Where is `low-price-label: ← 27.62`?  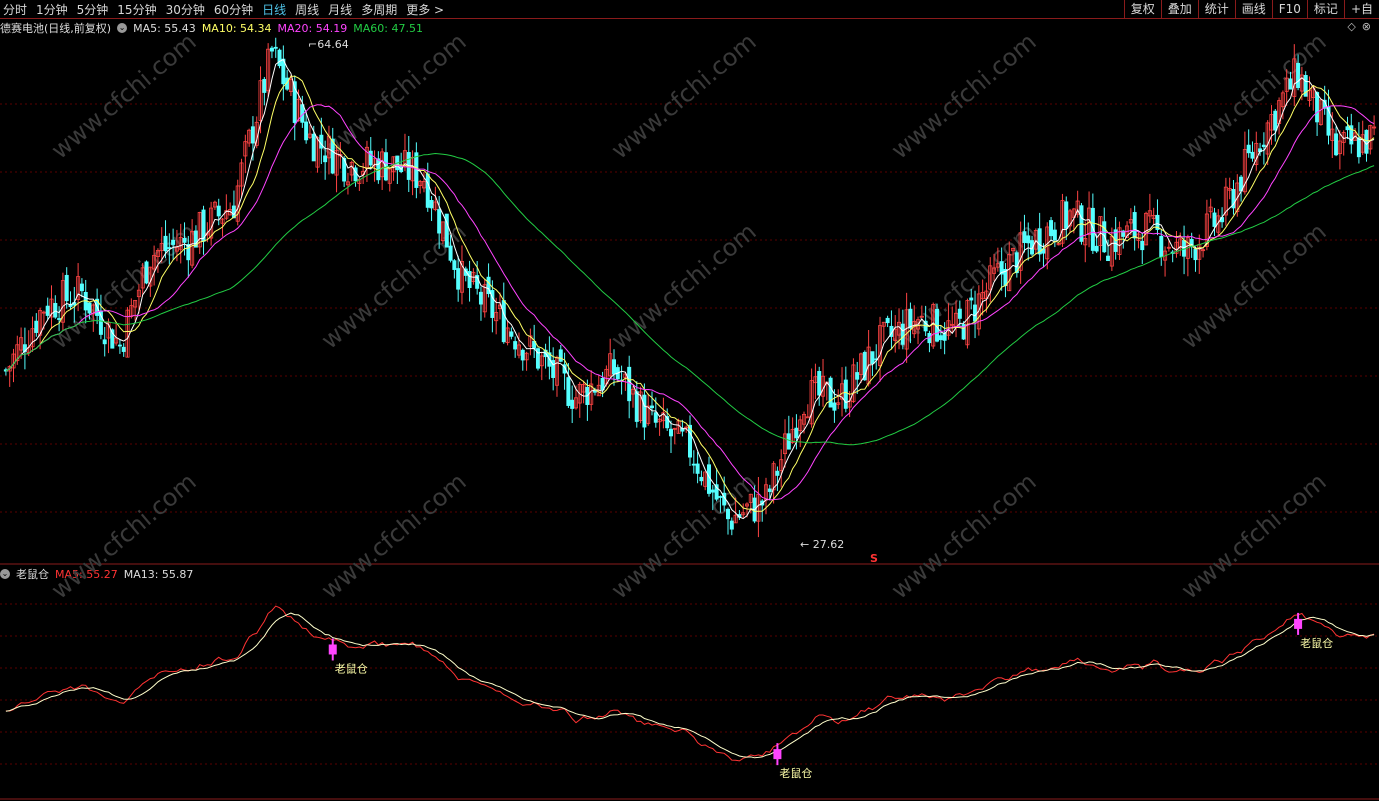 low-price-label: ← 27.62 is located at coordinates (822, 544).